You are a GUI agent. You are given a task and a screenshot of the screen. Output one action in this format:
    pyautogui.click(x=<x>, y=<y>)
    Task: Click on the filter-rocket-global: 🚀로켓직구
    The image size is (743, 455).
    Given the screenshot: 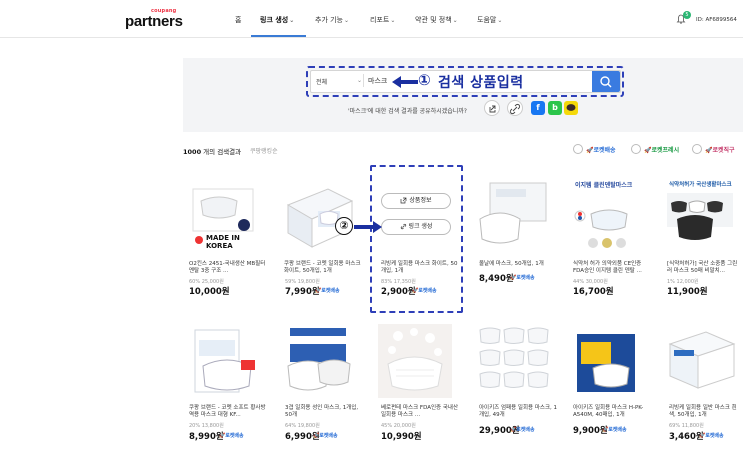 What is the action you would take?
    pyautogui.click(x=720, y=149)
    